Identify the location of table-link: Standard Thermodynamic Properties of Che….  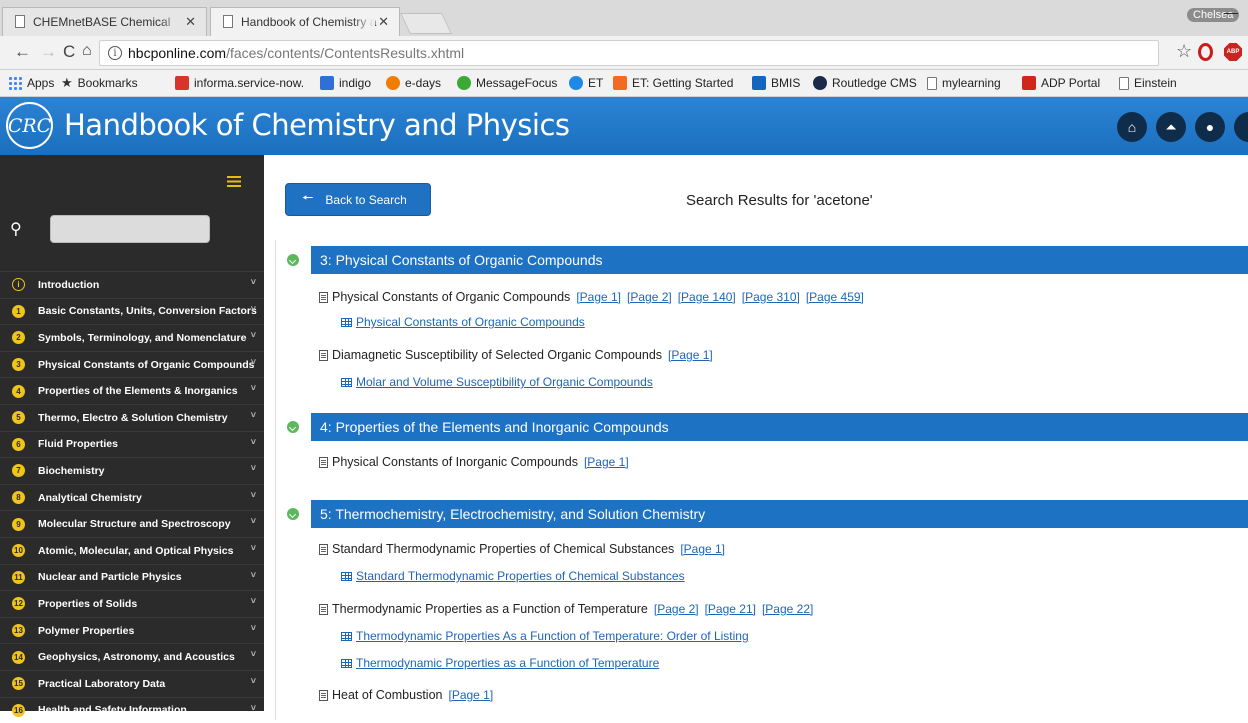
(513, 576).